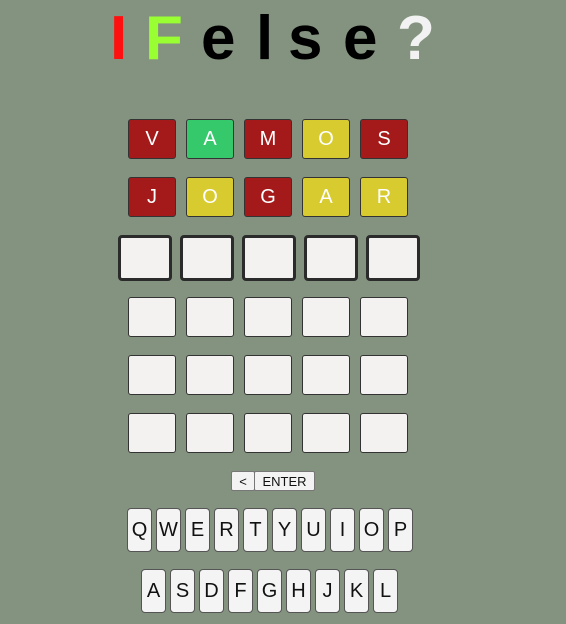 The image size is (566, 624). Describe the element at coordinates (313, 530) in the screenshot. I see `key-u: U` at that location.